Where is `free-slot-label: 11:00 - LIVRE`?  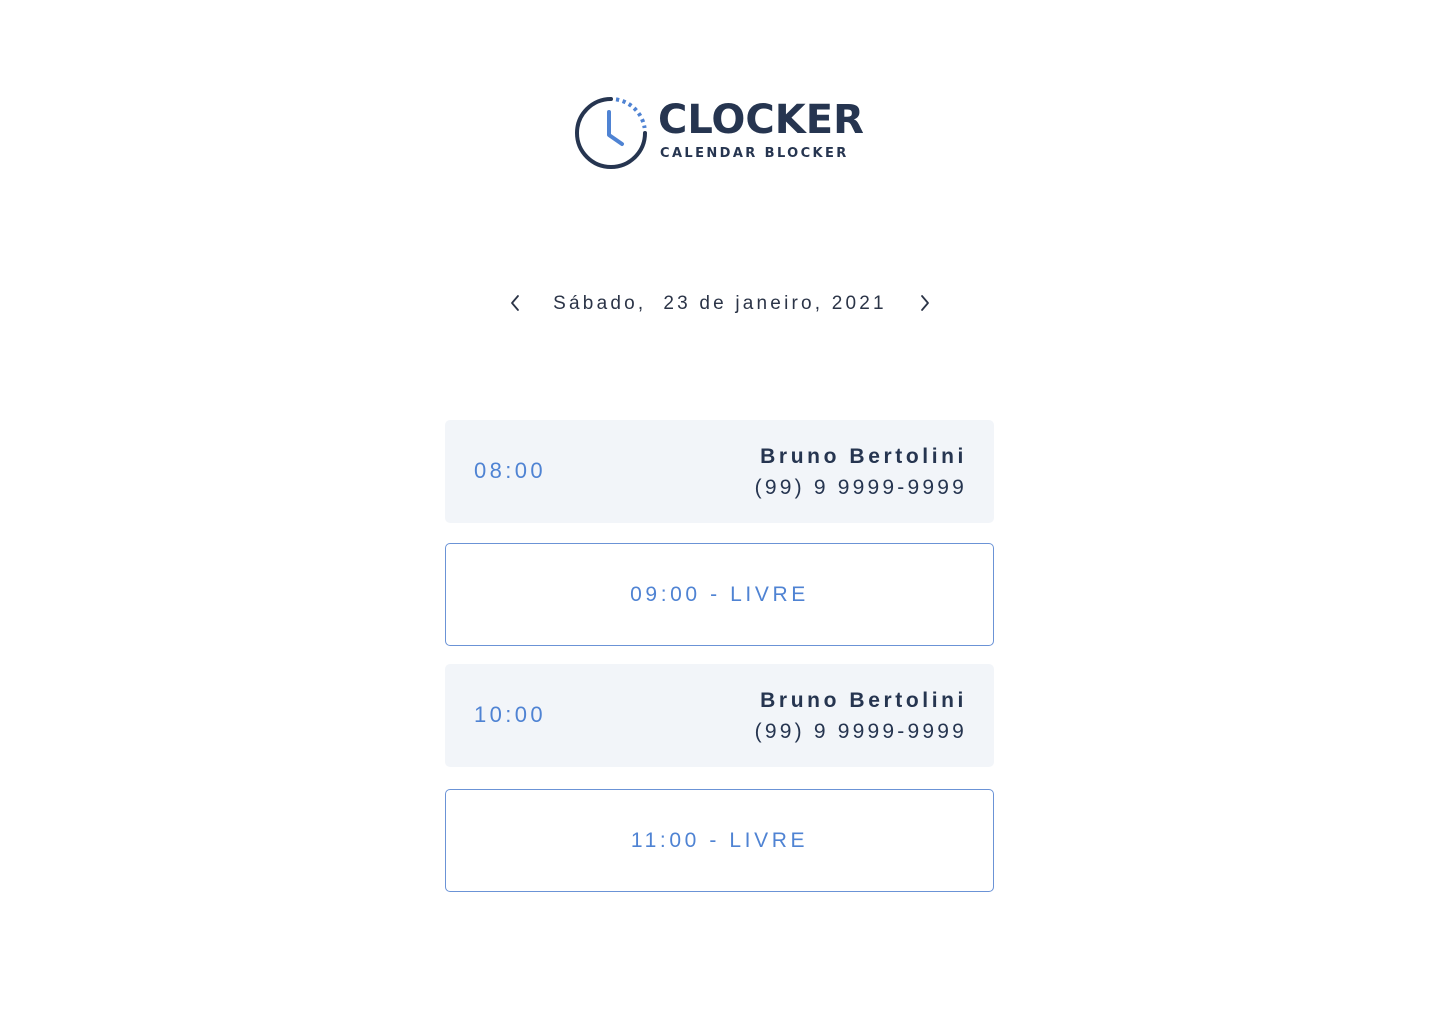
free-slot-label: 11:00 - LIVRE is located at coordinates (719, 840).